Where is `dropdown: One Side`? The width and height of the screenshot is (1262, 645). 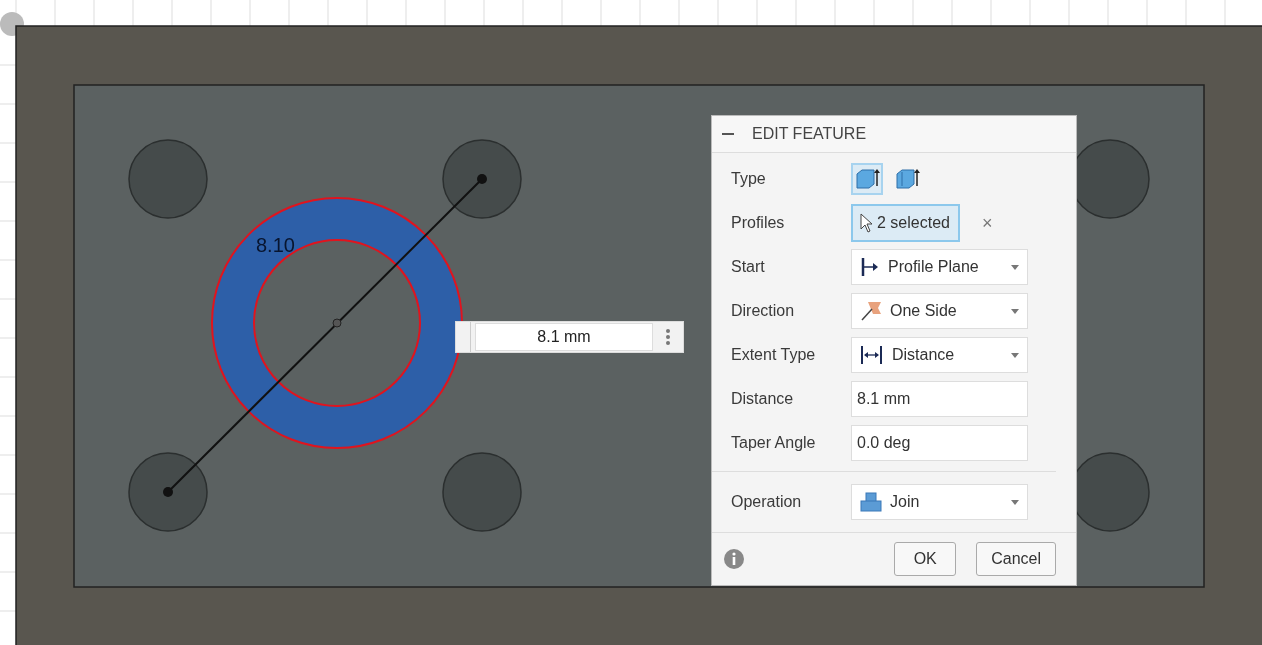 dropdown: One Side is located at coordinates (939, 311).